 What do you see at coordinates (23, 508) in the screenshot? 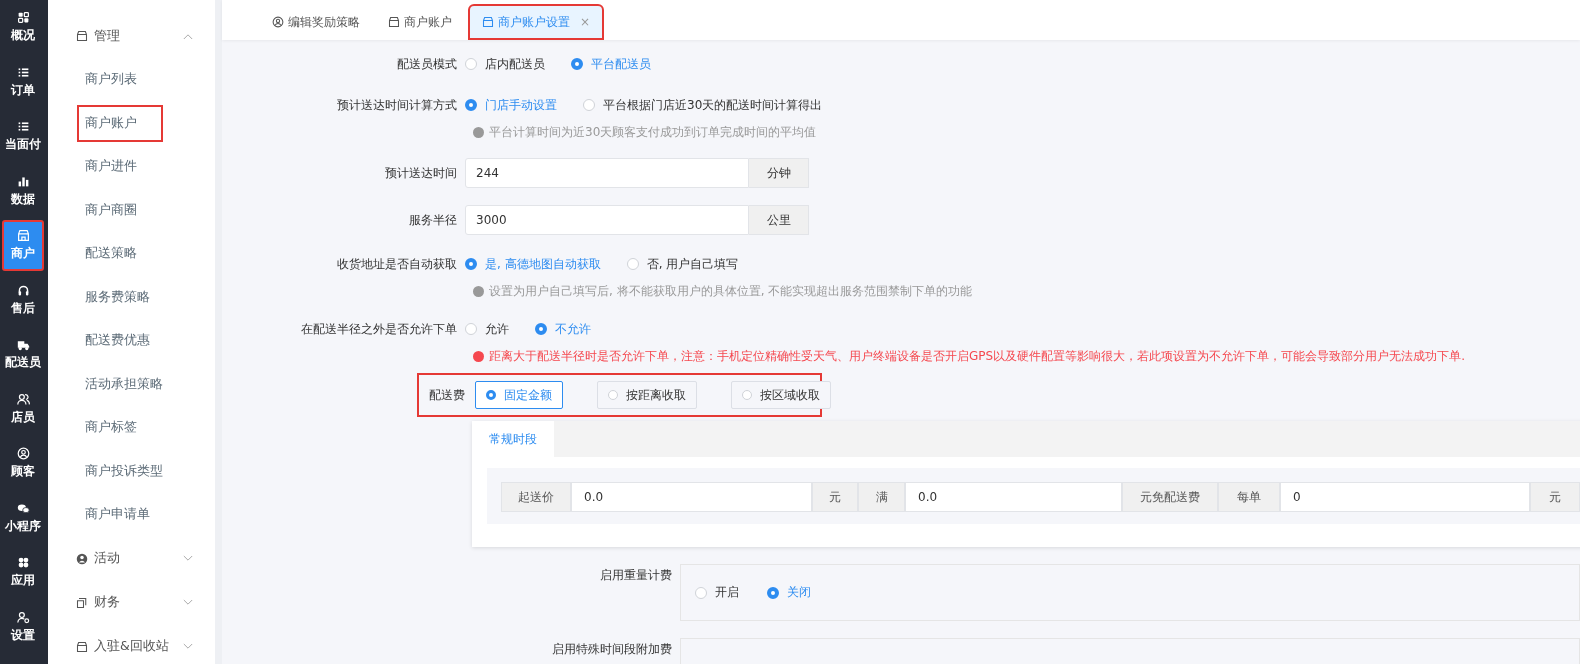
I see `chat-icon` at bounding box center [23, 508].